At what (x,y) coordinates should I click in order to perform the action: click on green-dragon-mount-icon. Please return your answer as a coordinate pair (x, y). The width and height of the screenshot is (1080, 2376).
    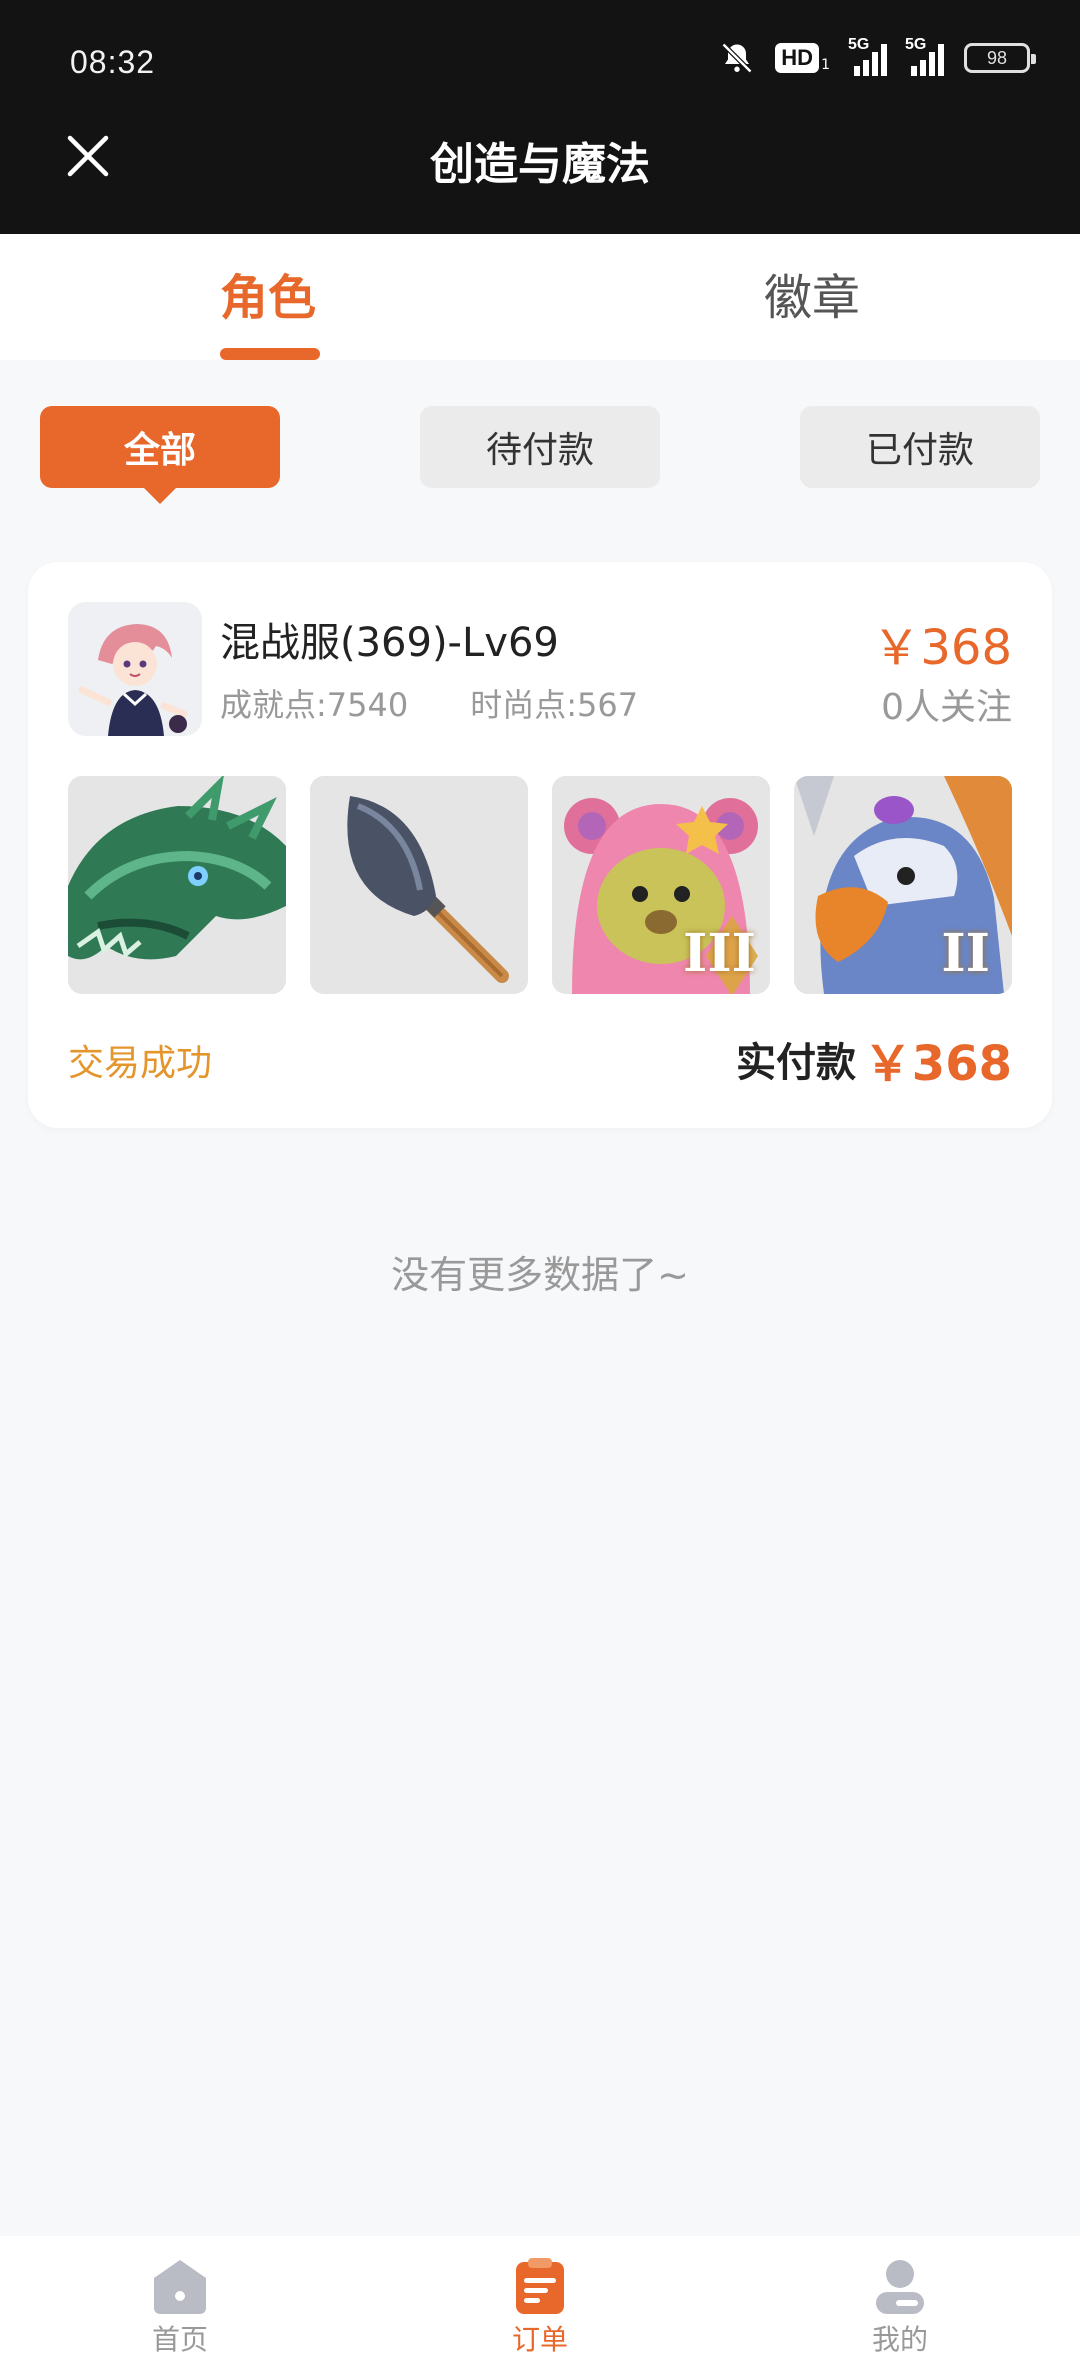
    Looking at the image, I should click on (177, 885).